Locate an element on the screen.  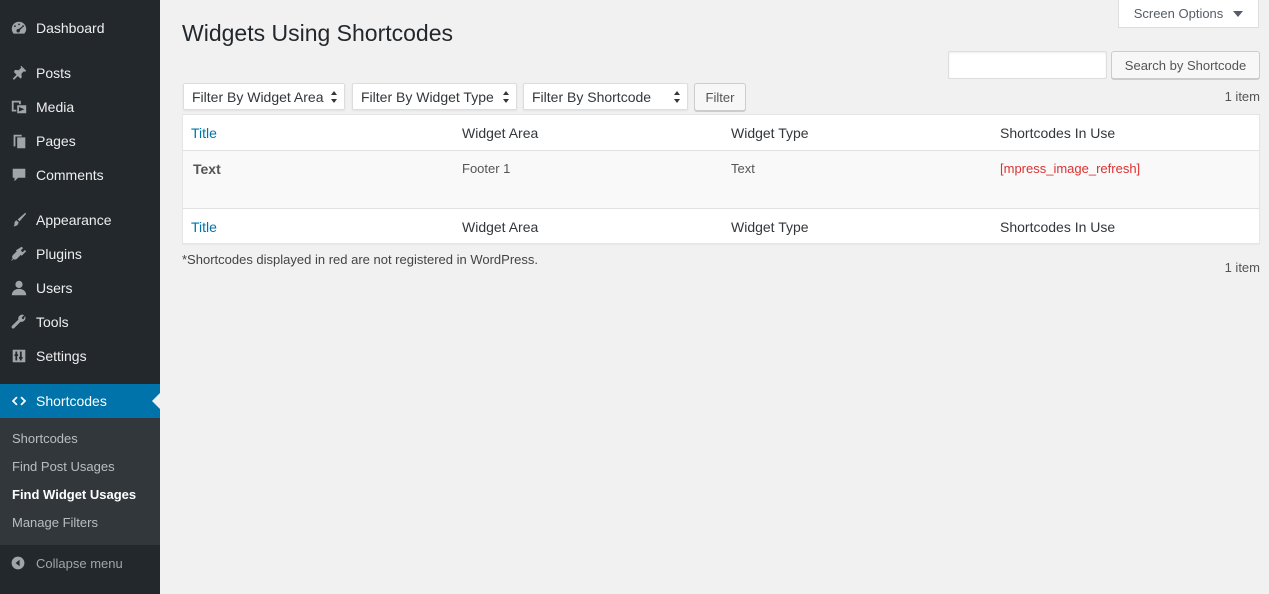
menu-item-settings: Settings is located at coordinates (80, 356).